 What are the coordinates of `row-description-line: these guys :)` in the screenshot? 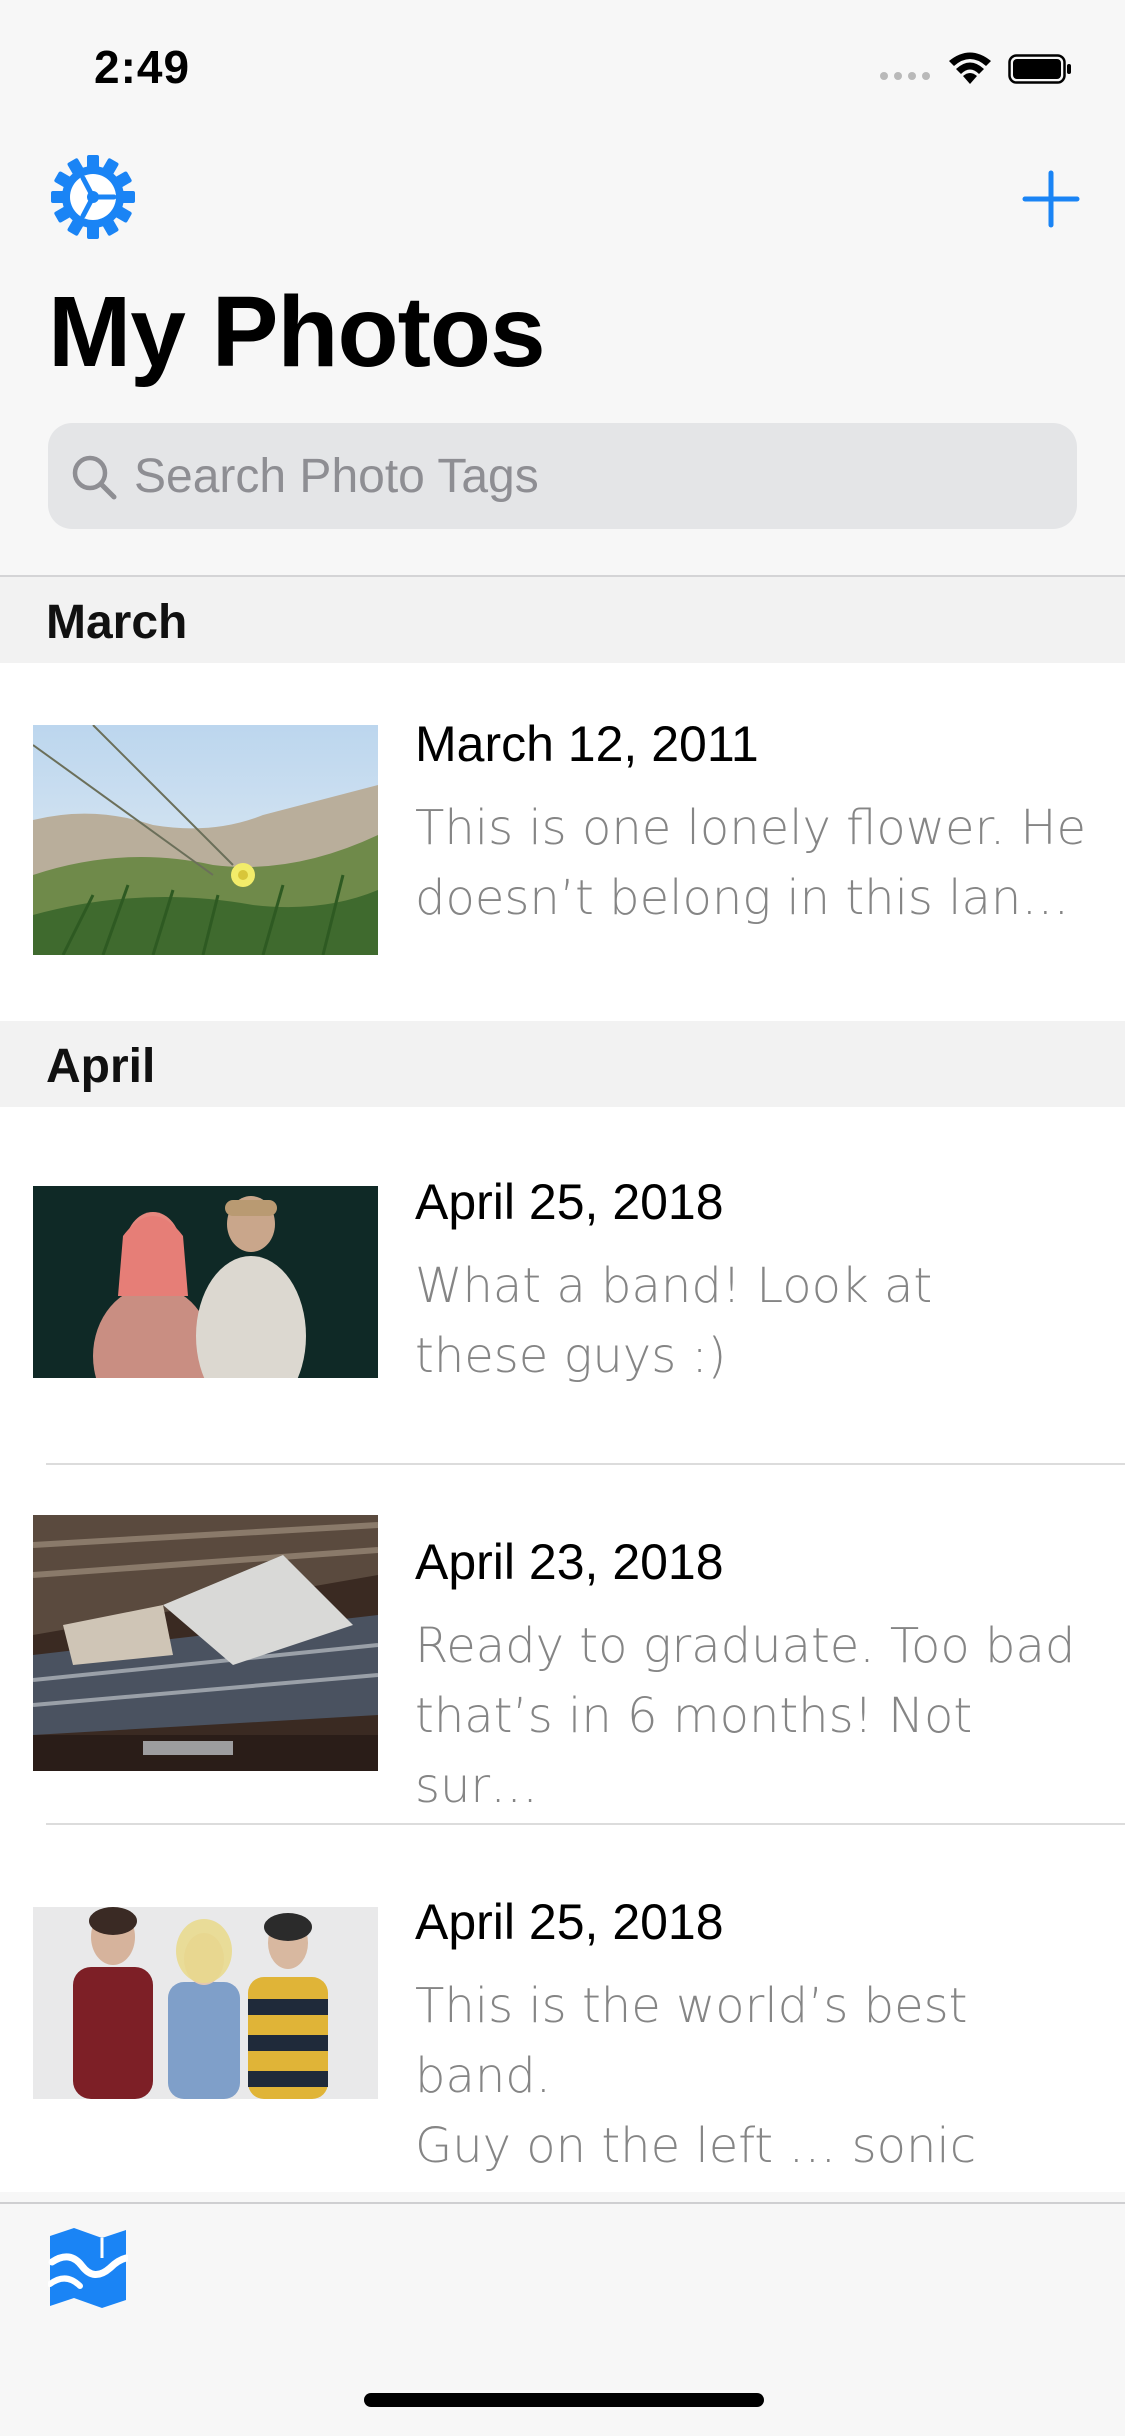 It's located at (571, 1356).